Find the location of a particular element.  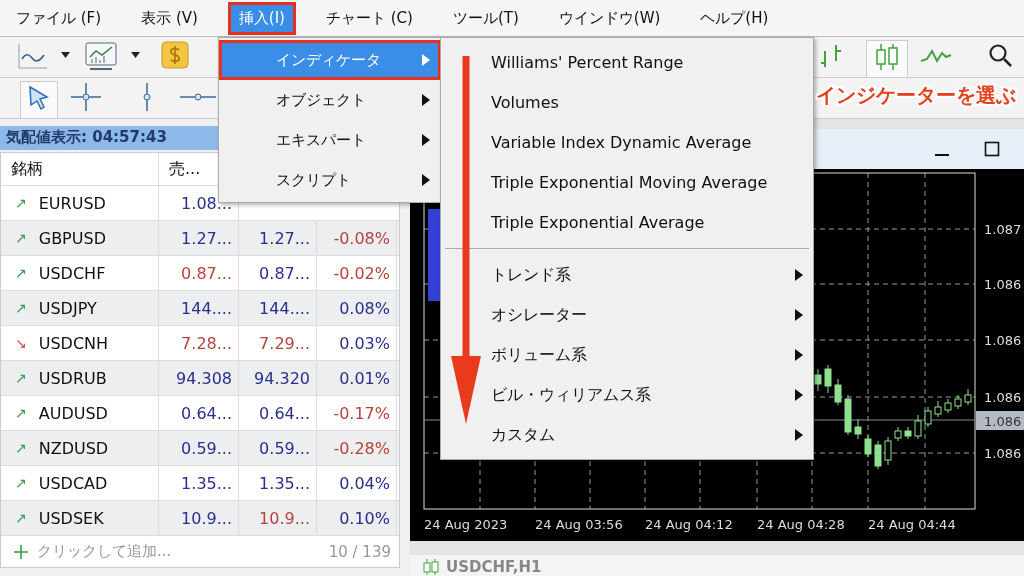

menu-item: ビル・ウィリアムス系 is located at coordinates (627, 395).